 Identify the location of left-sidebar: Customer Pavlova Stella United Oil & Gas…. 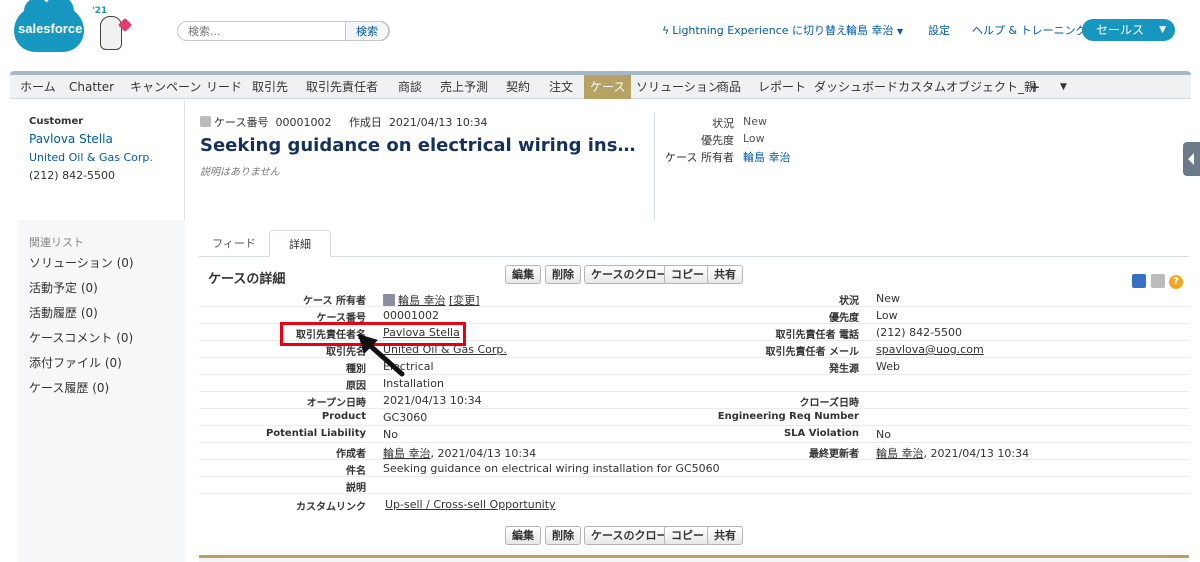
(101, 331).